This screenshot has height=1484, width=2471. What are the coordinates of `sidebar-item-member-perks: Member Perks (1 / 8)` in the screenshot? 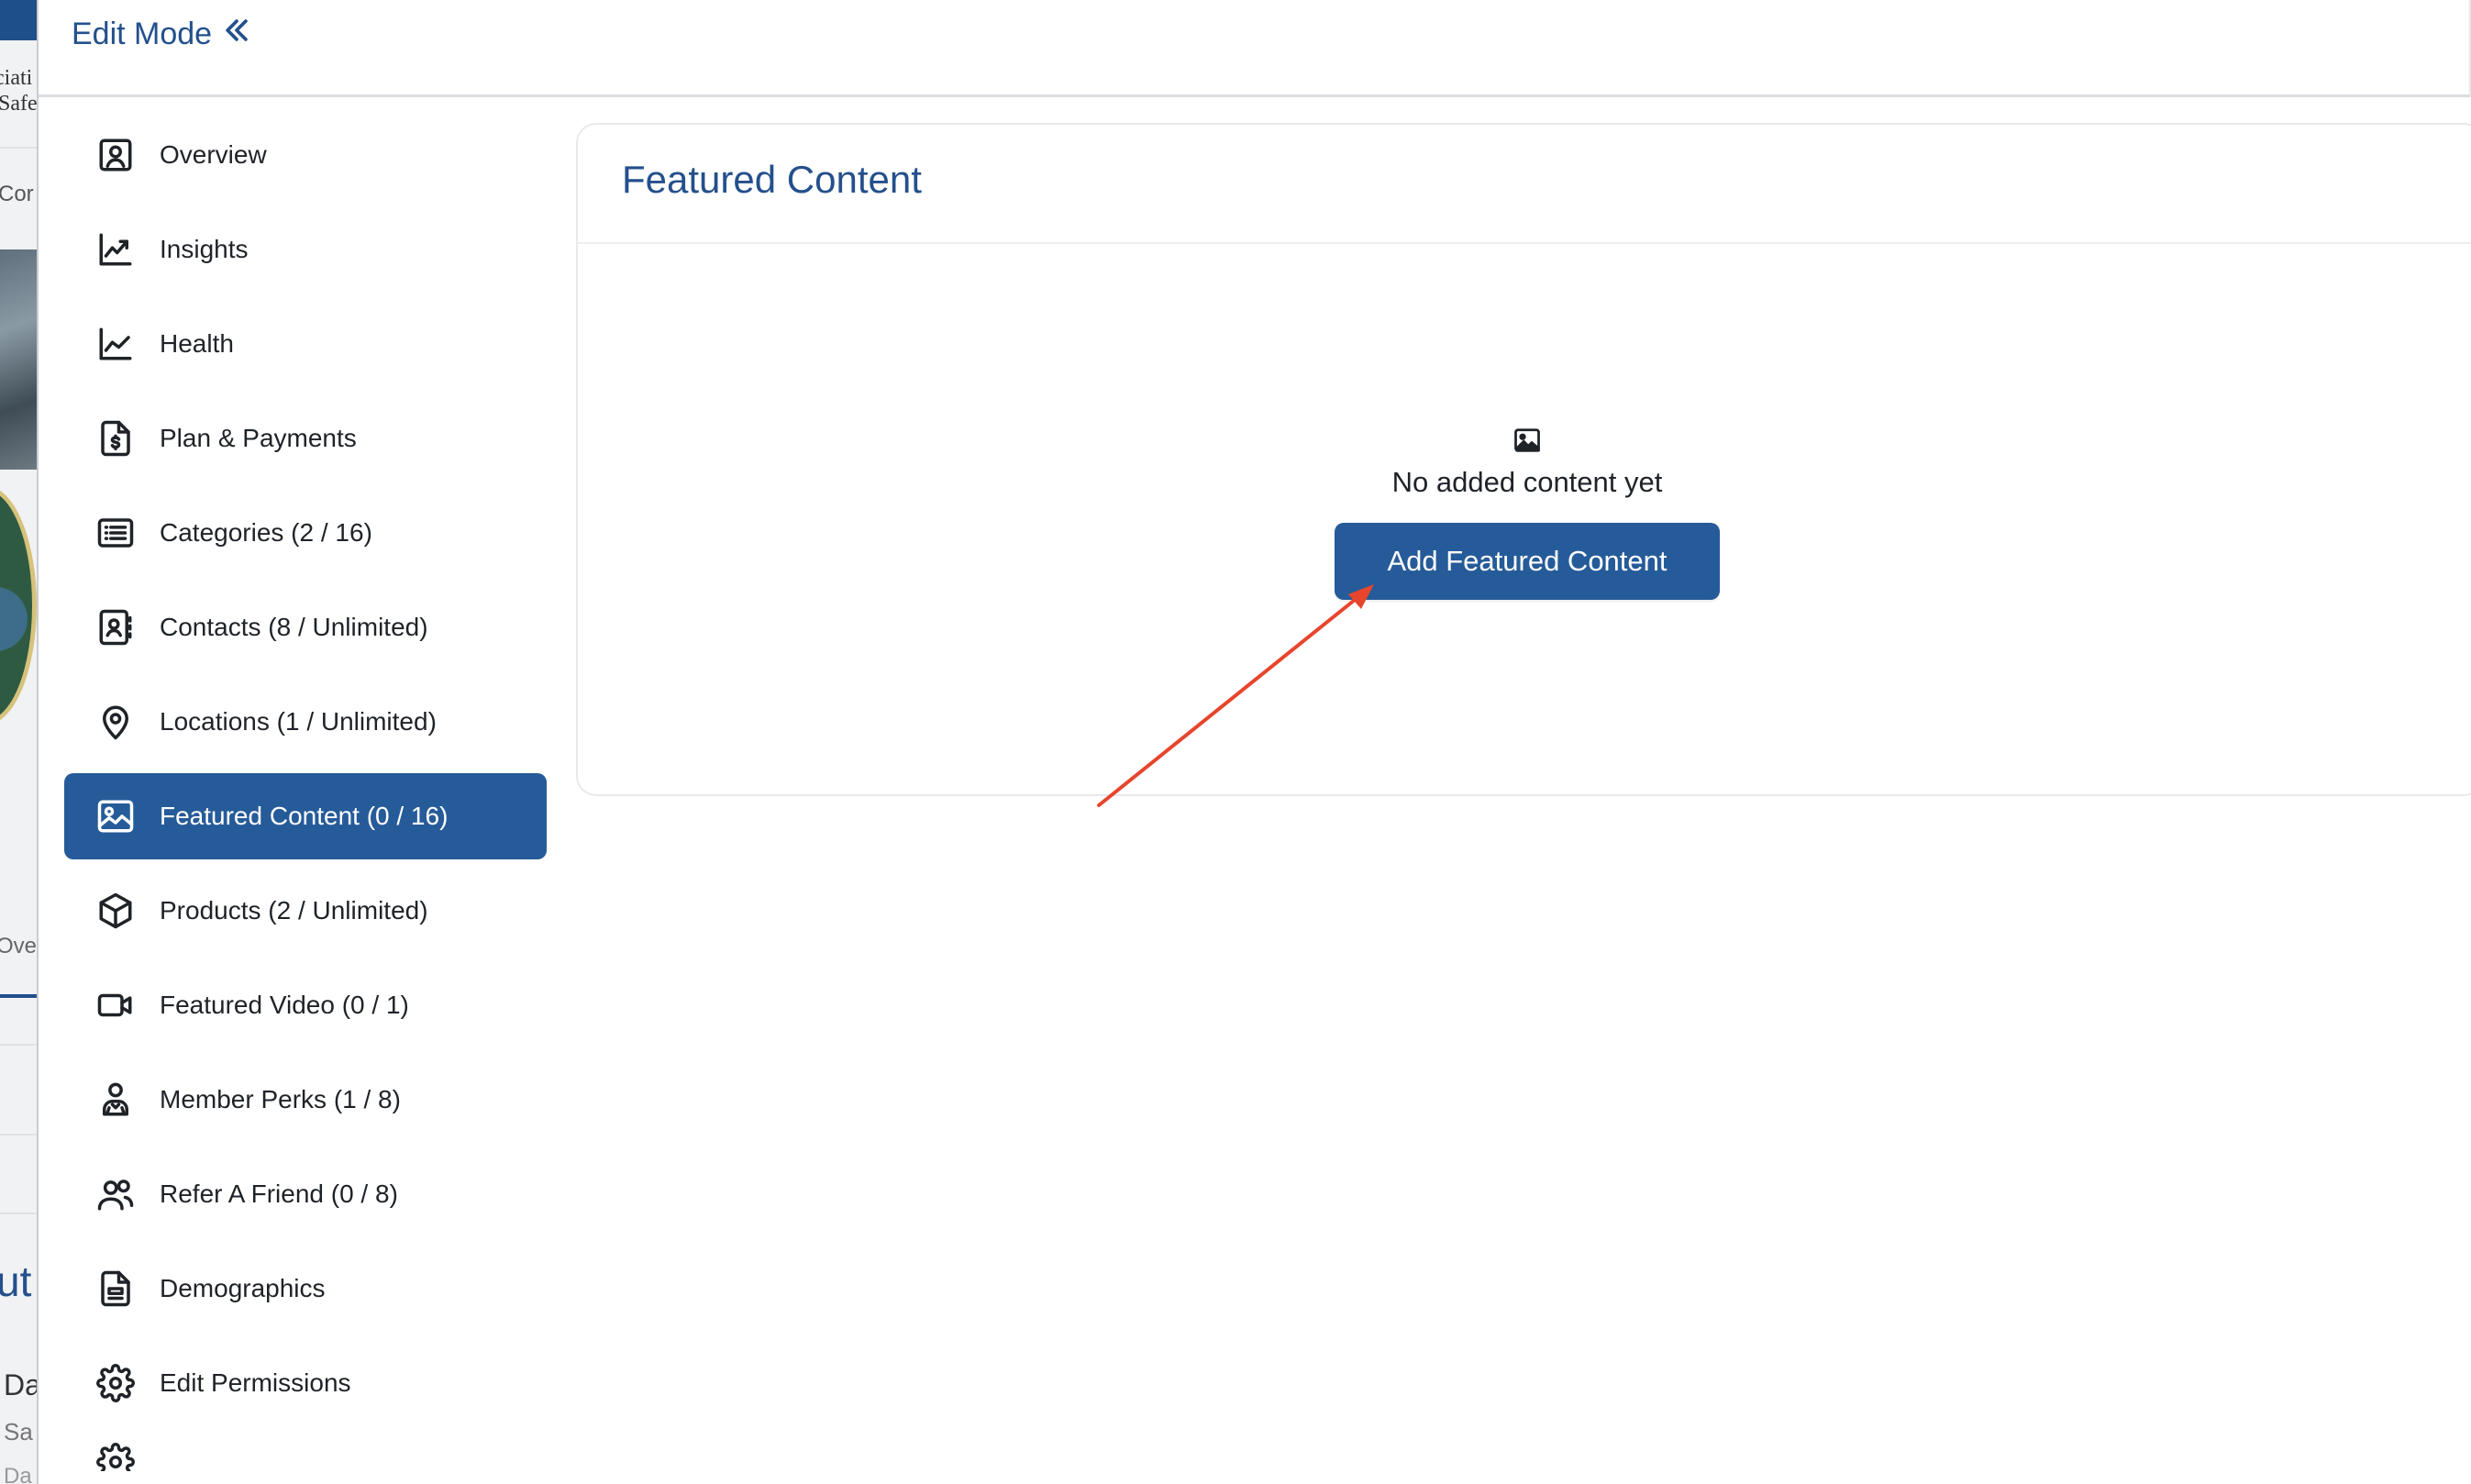 It's located at (305, 1100).